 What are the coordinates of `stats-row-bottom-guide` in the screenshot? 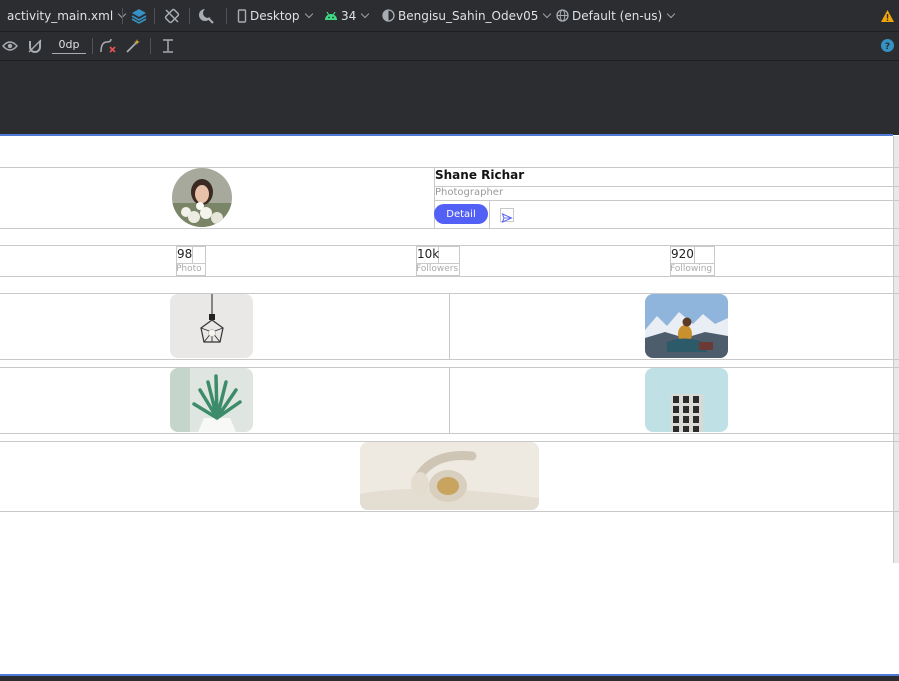 It's located at (449, 276).